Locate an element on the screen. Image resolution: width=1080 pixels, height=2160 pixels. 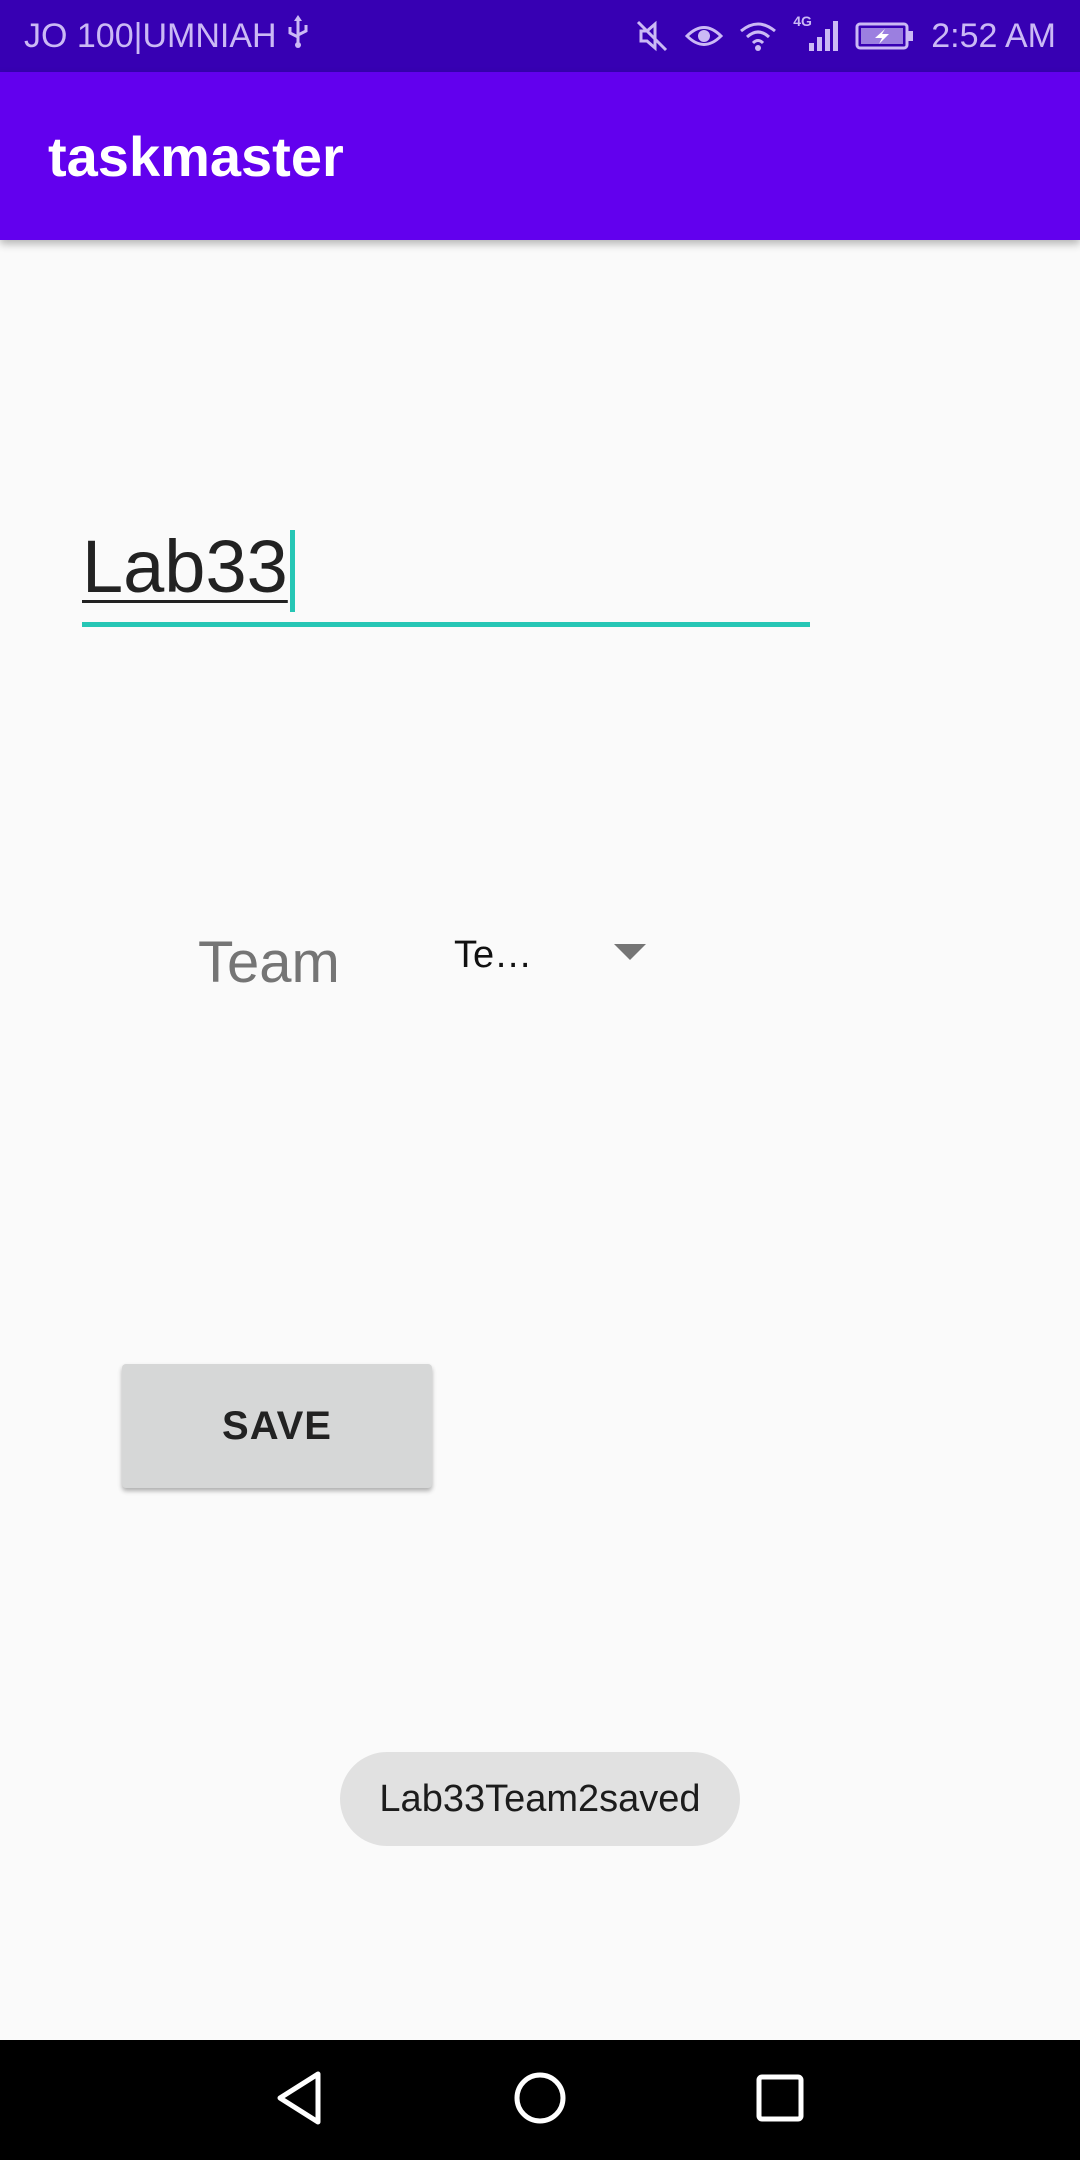
toast-message: Lab33Team2saved is located at coordinates (540, 1799).